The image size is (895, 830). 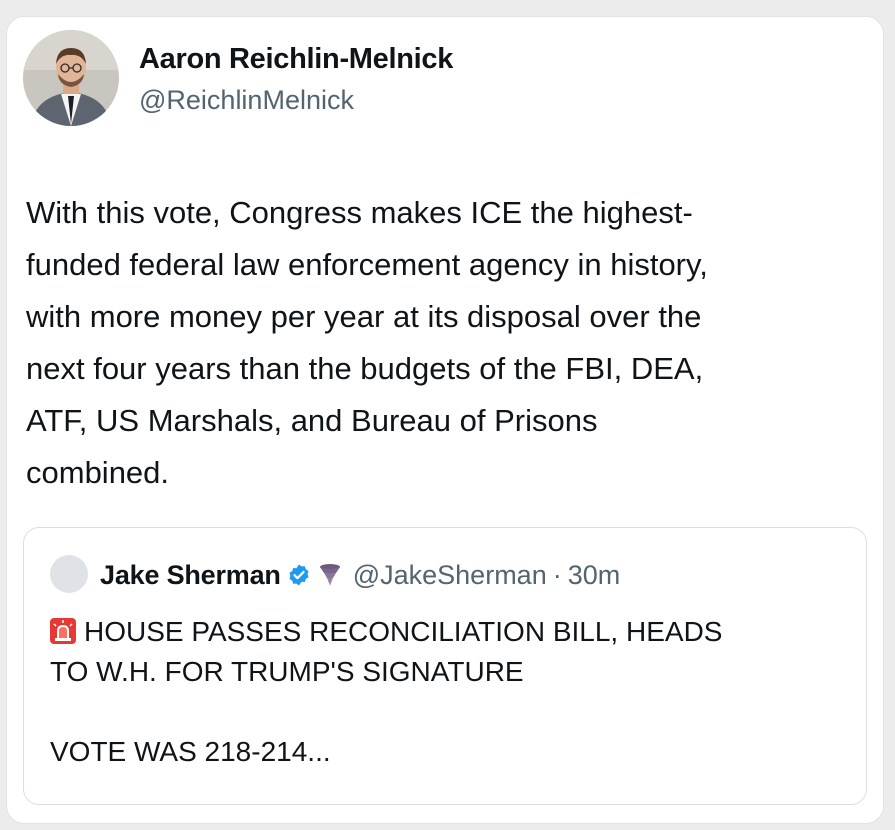 What do you see at coordinates (63, 629) in the screenshot?
I see `siren-icon` at bounding box center [63, 629].